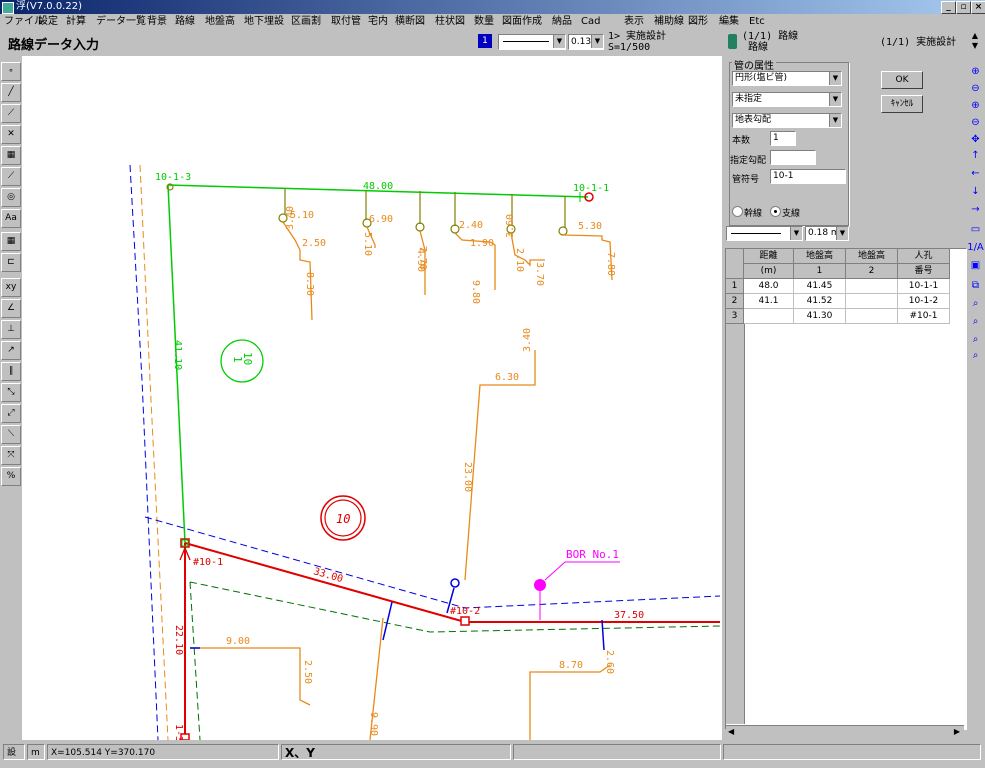 Image resolution: width=985 pixels, height=768 pixels. Describe the element at coordinates (11, 371) in the screenshot. I see `parallel-tool-icon: ∥` at that location.